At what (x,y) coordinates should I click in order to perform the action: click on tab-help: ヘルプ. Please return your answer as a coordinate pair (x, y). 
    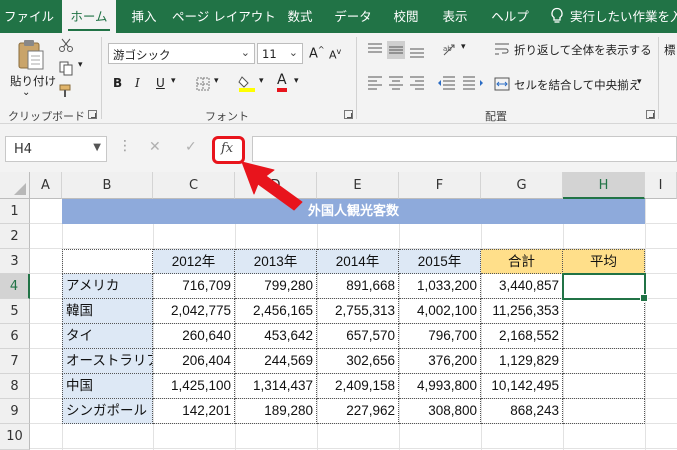
    Looking at the image, I should click on (510, 16).